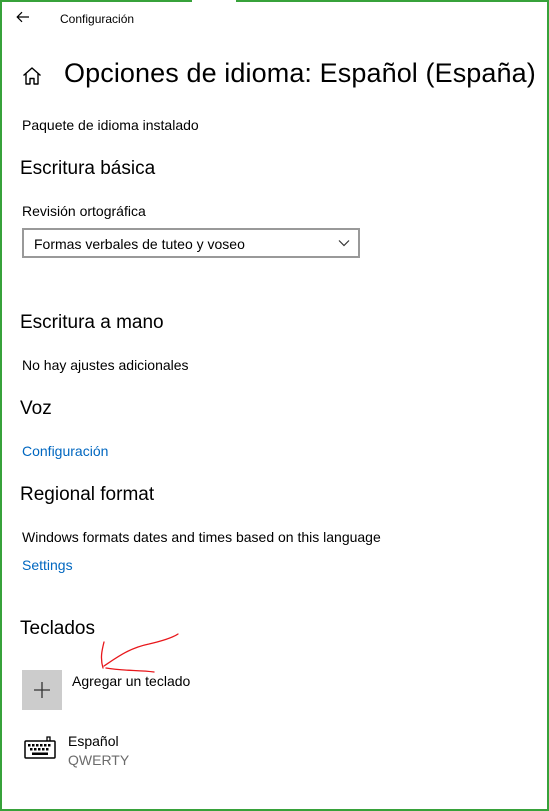  Describe the element at coordinates (57, 628) in the screenshot. I see `keyboards-heading: Teclados` at that location.